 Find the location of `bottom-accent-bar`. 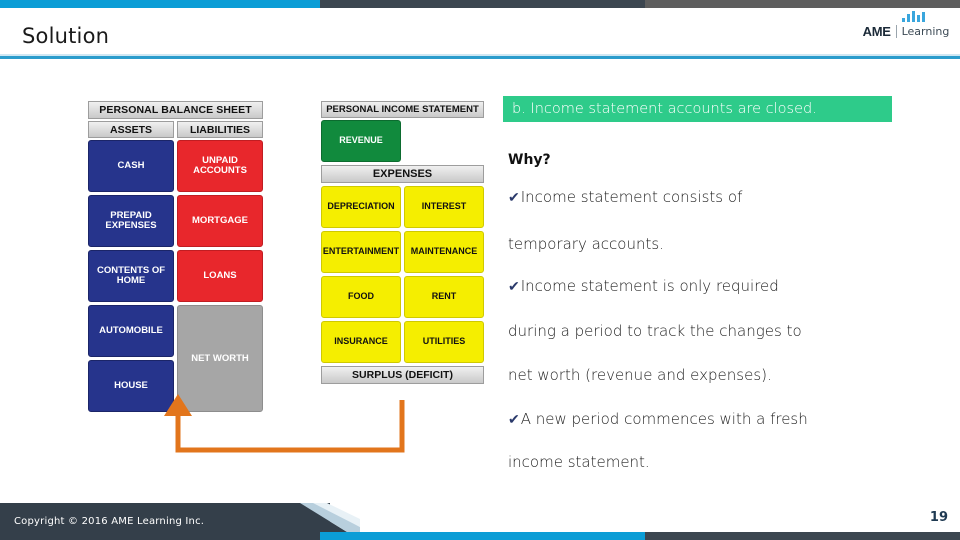

bottom-accent-bar is located at coordinates (480, 536).